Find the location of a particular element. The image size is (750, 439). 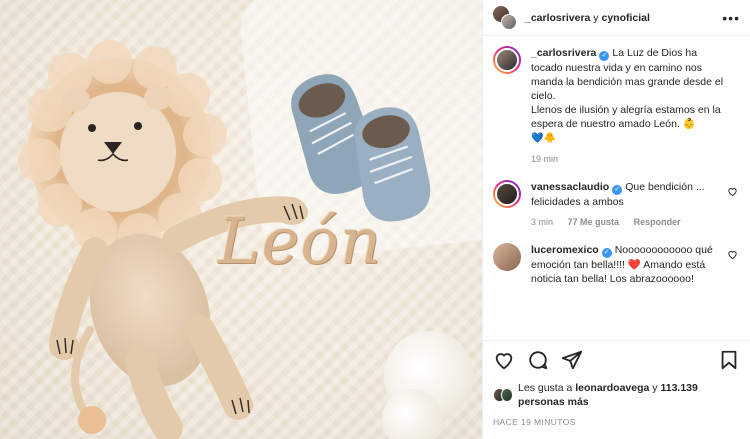

comment-icon is located at coordinates (538, 360).